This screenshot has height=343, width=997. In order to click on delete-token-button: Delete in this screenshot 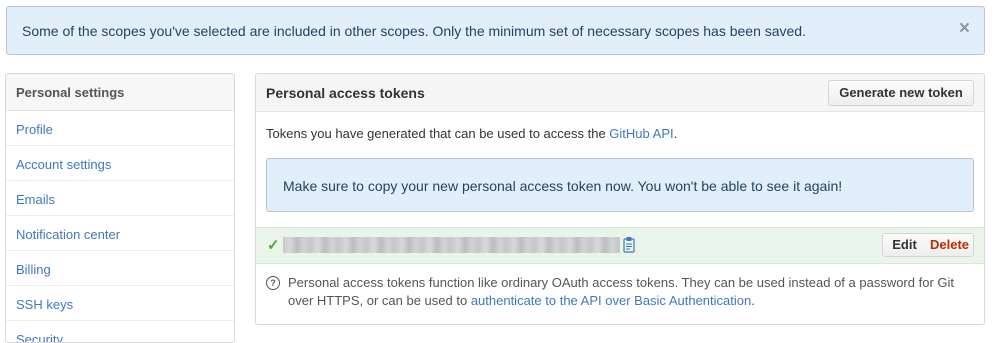, I will do `click(950, 245)`.